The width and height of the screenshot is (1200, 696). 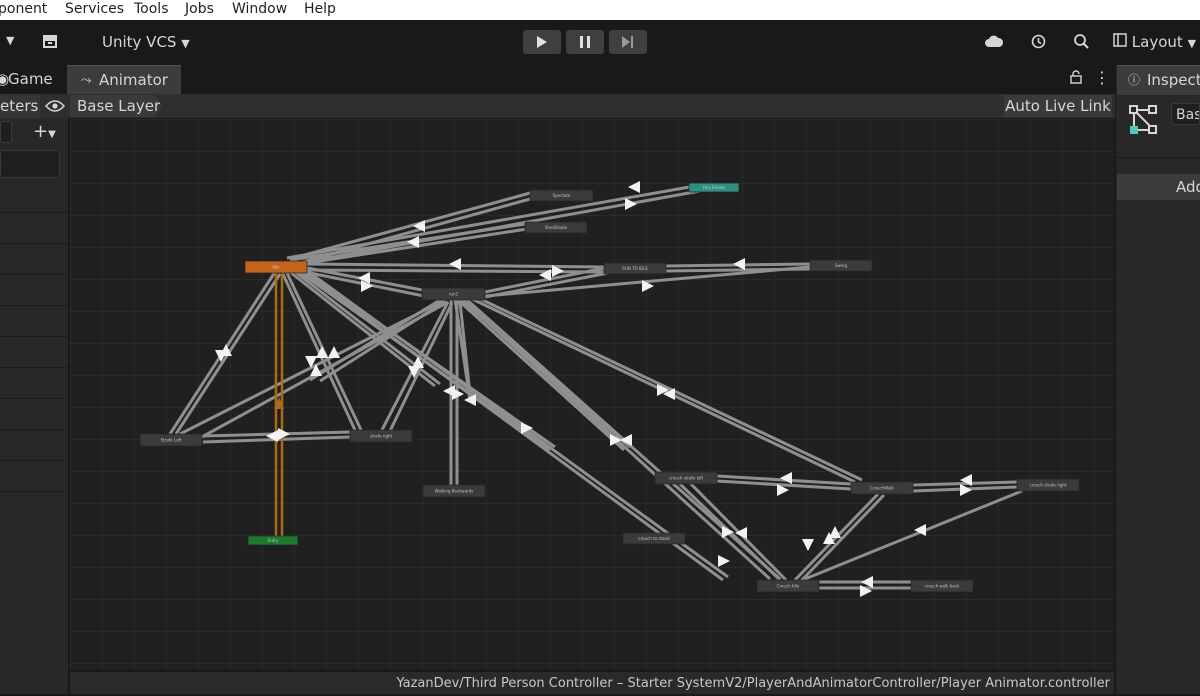 I want to click on state-node-hey-emote: Hey Emote, so click(x=714, y=187).